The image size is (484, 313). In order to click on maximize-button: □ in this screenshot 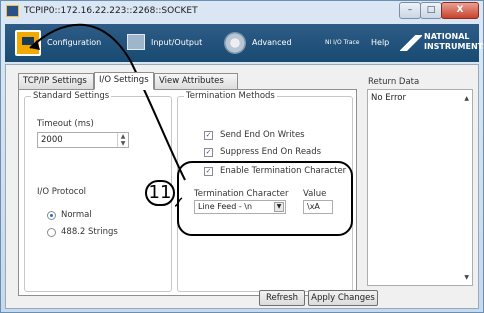, I will do `click(431, 10)`.